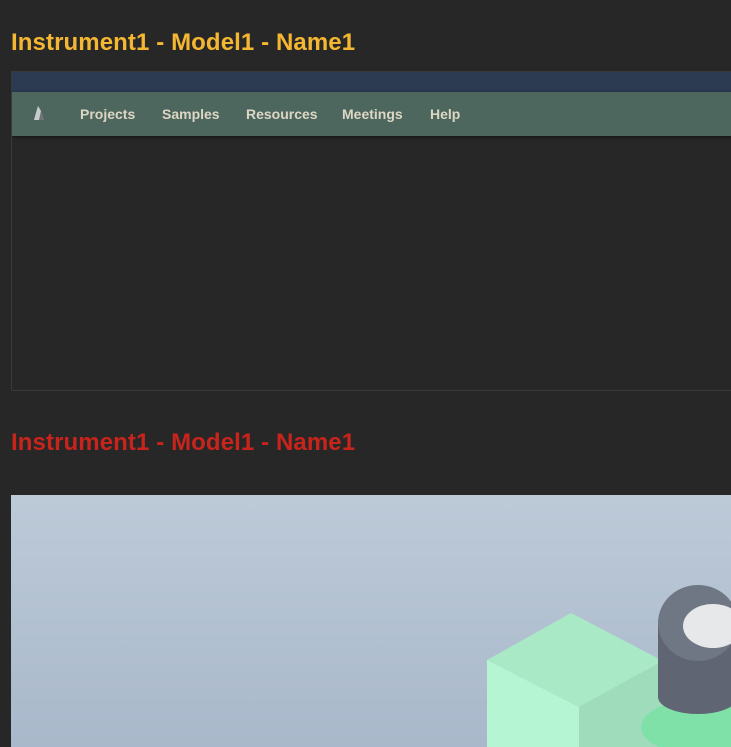 Image resolution: width=731 pixels, height=747 pixels. What do you see at coordinates (183, 42) in the screenshot?
I see `section-title-instrument: Instrument1 - Model1 - Name1` at bounding box center [183, 42].